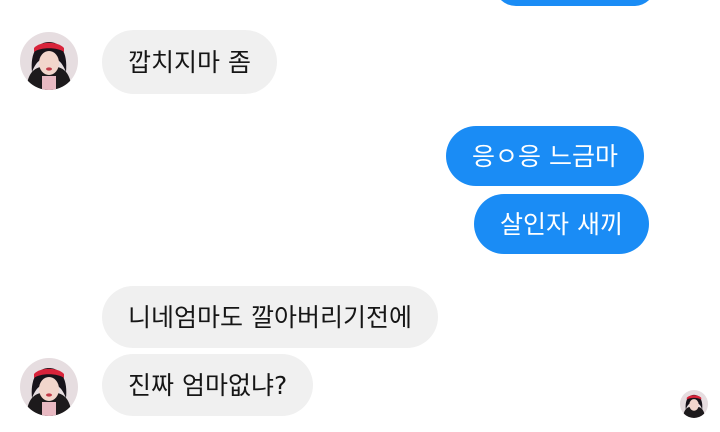  I want to click on message-bubble-incoming: 진짜 엄마없냐?, so click(208, 385).